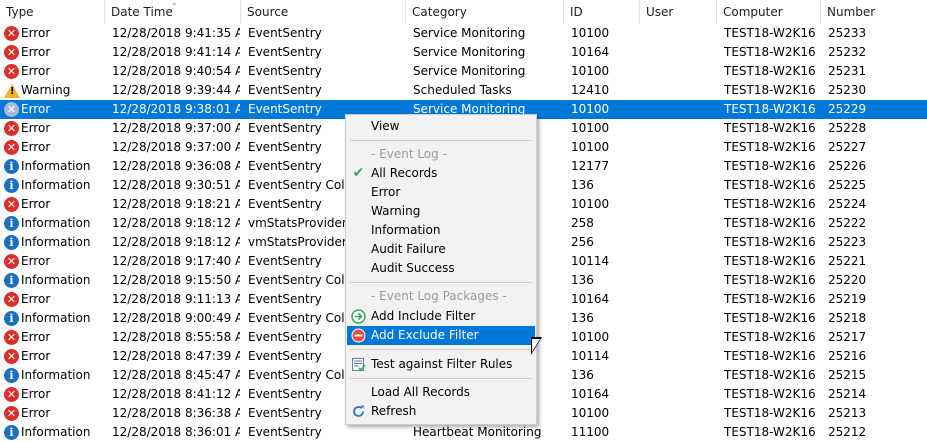 This screenshot has width=927, height=442. Describe the element at coordinates (678, 12) in the screenshot. I see `column-header-user: User` at that location.